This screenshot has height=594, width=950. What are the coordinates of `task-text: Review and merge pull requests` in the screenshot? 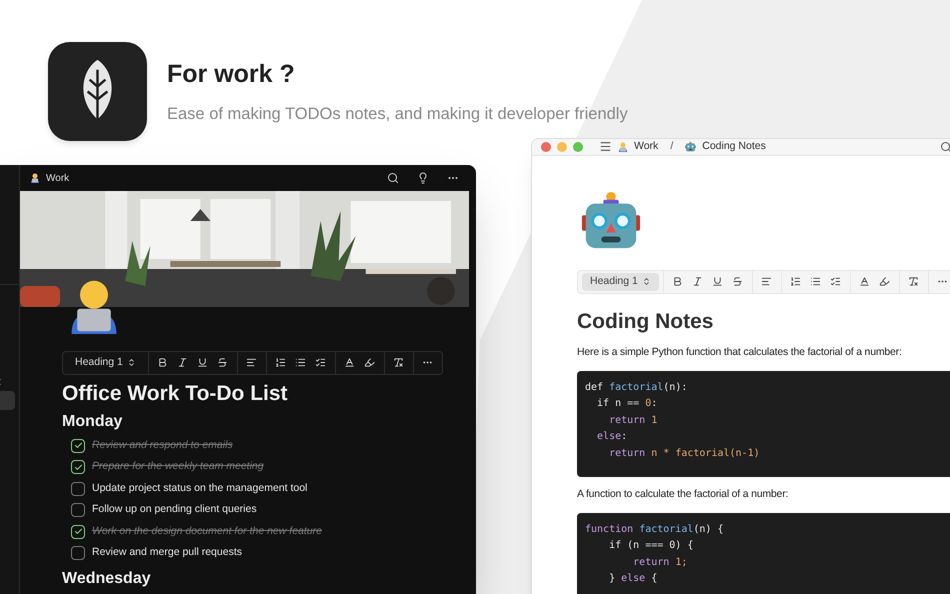 It's located at (167, 552).